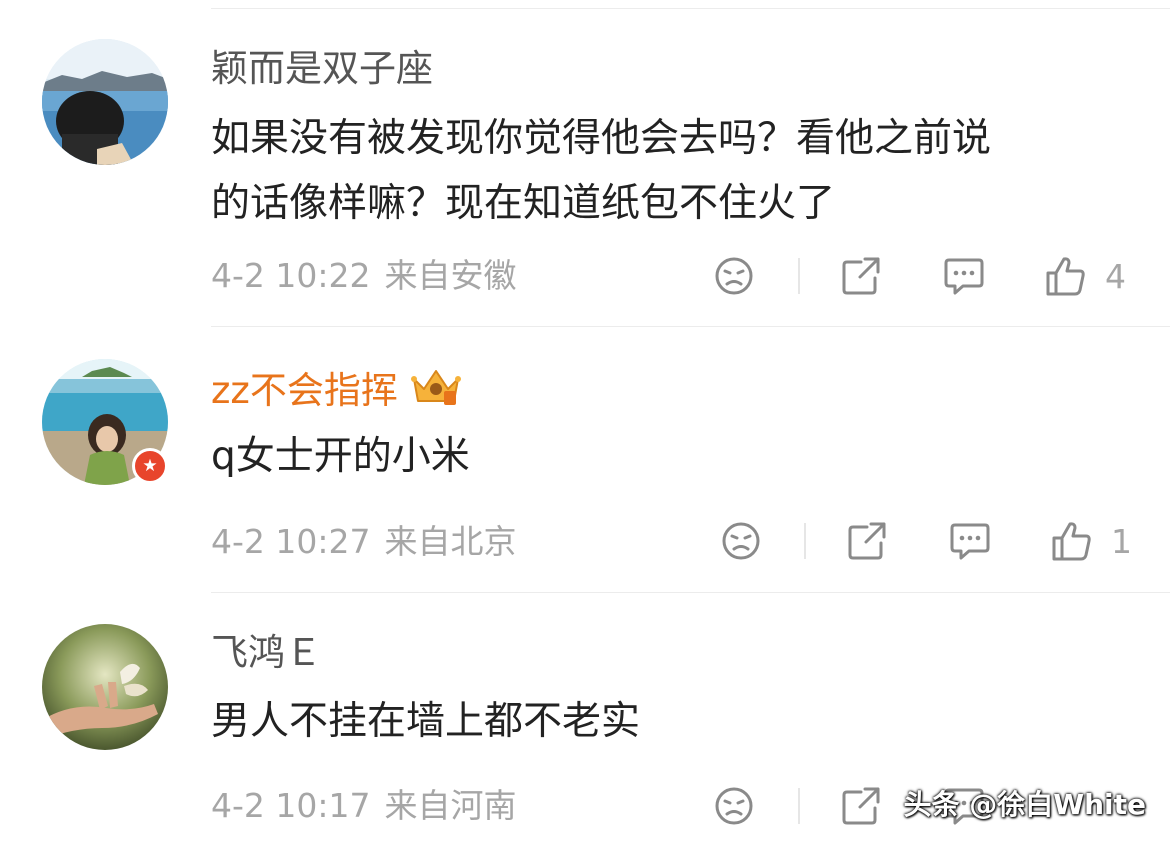 The image size is (1170, 843). Describe the element at coordinates (450, 275) in the screenshot. I see `comment-location: 来自安徽` at that location.